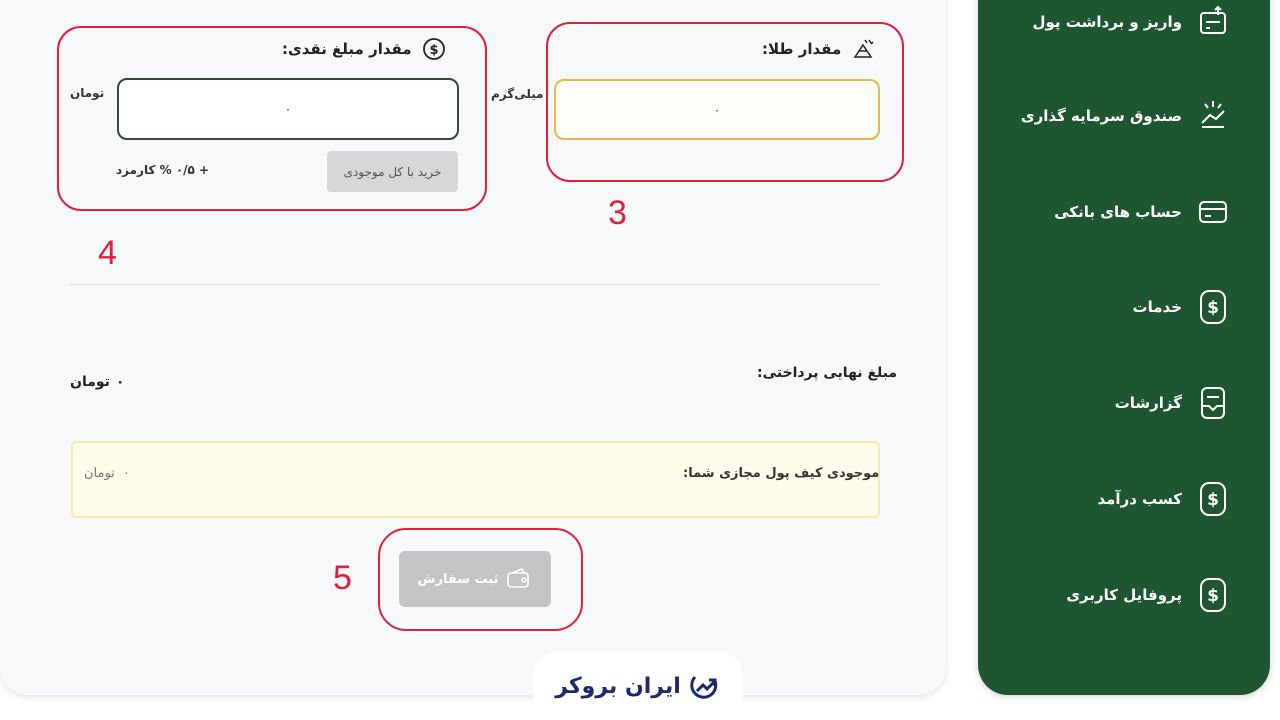 The width and height of the screenshot is (1280, 720). I want to click on sidebar-item-reports: گزارشات, so click(1172, 403).